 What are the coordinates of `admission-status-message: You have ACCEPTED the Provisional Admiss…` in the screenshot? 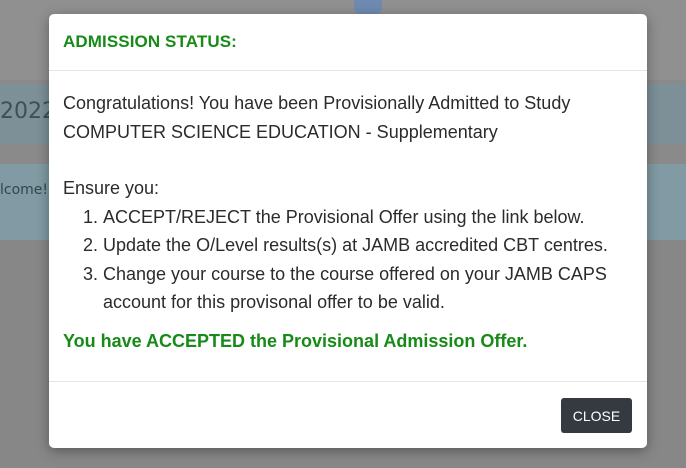 It's located at (295, 340).